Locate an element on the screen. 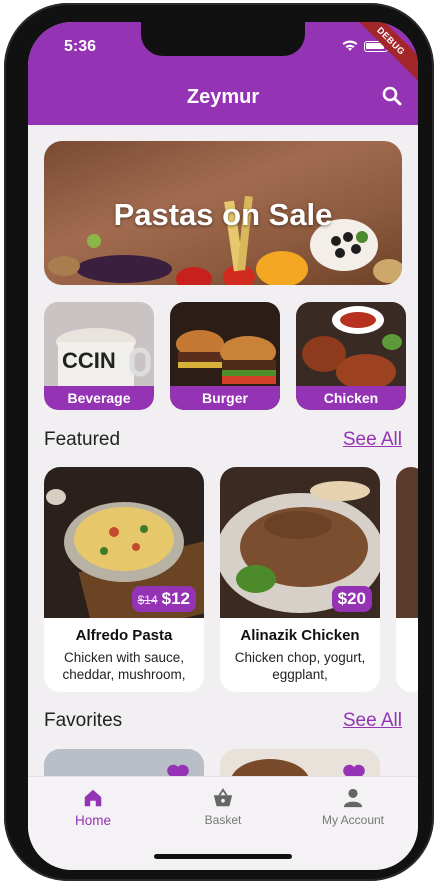  nav-label: My Account is located at coordinates (353, 820).